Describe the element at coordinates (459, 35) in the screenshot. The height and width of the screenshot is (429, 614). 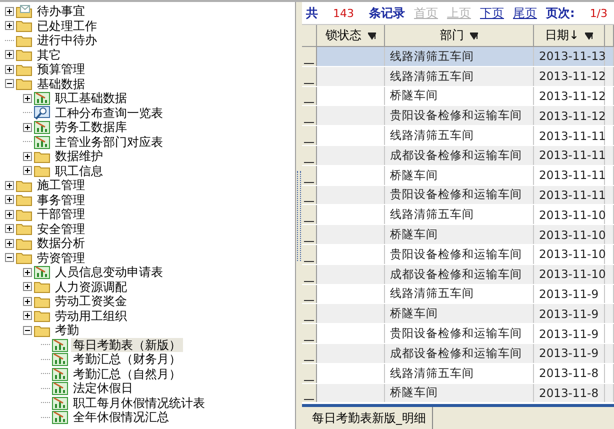
I see `column-header: 部门` at that location.